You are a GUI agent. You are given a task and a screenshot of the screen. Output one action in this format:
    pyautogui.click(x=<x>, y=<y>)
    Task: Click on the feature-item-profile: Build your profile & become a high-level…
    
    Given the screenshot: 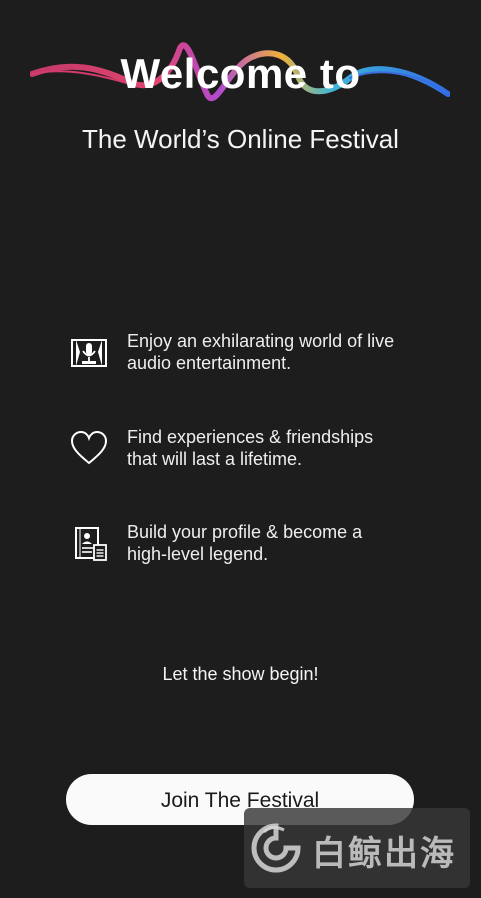 What is the action you would take?
    pyautogui.click(x=250, y=546)
    